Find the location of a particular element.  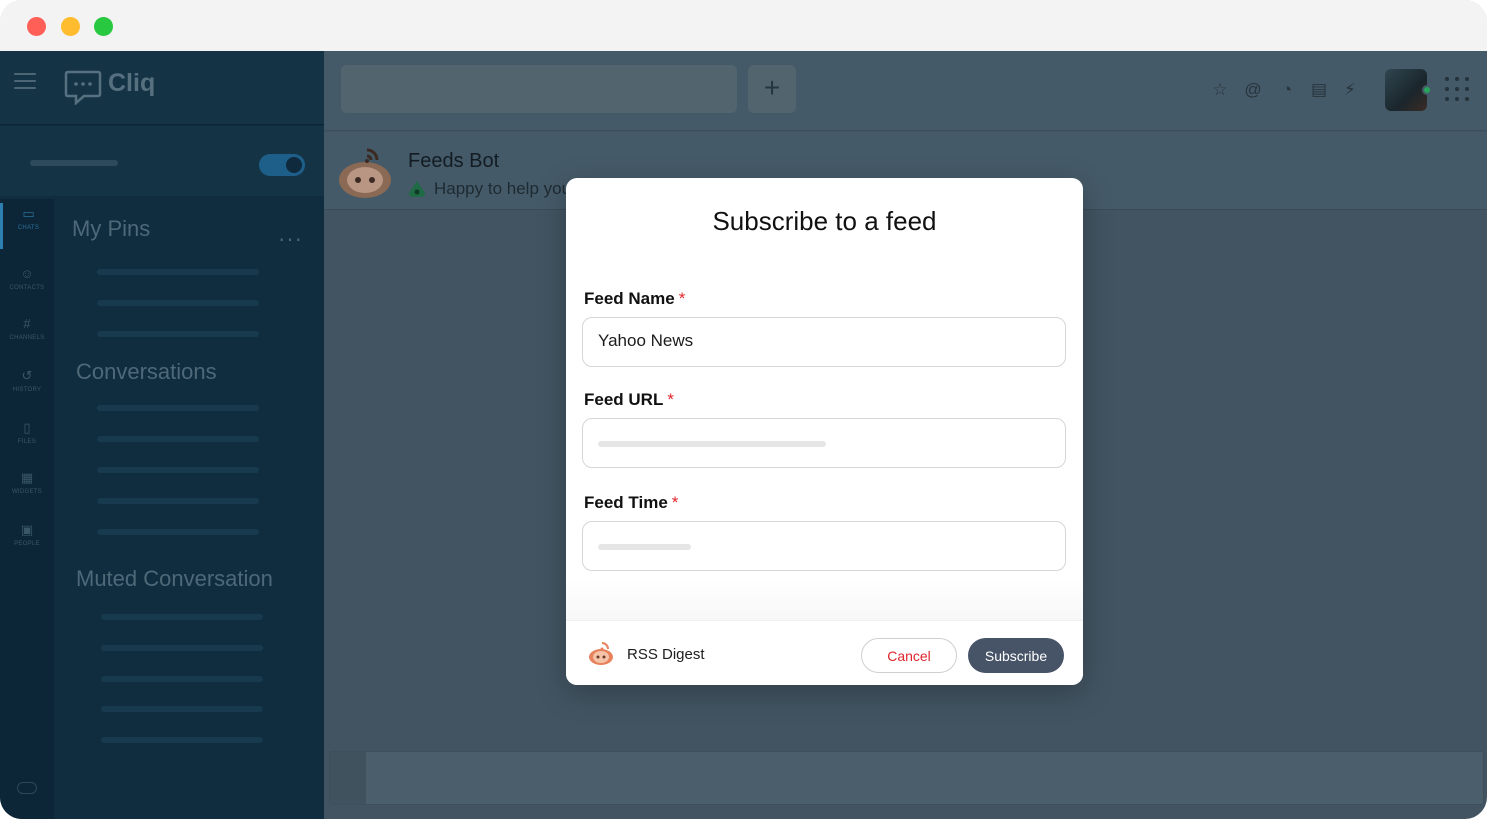

rail-item-channels: # CHANNELS is located at coordinates (27, 336).